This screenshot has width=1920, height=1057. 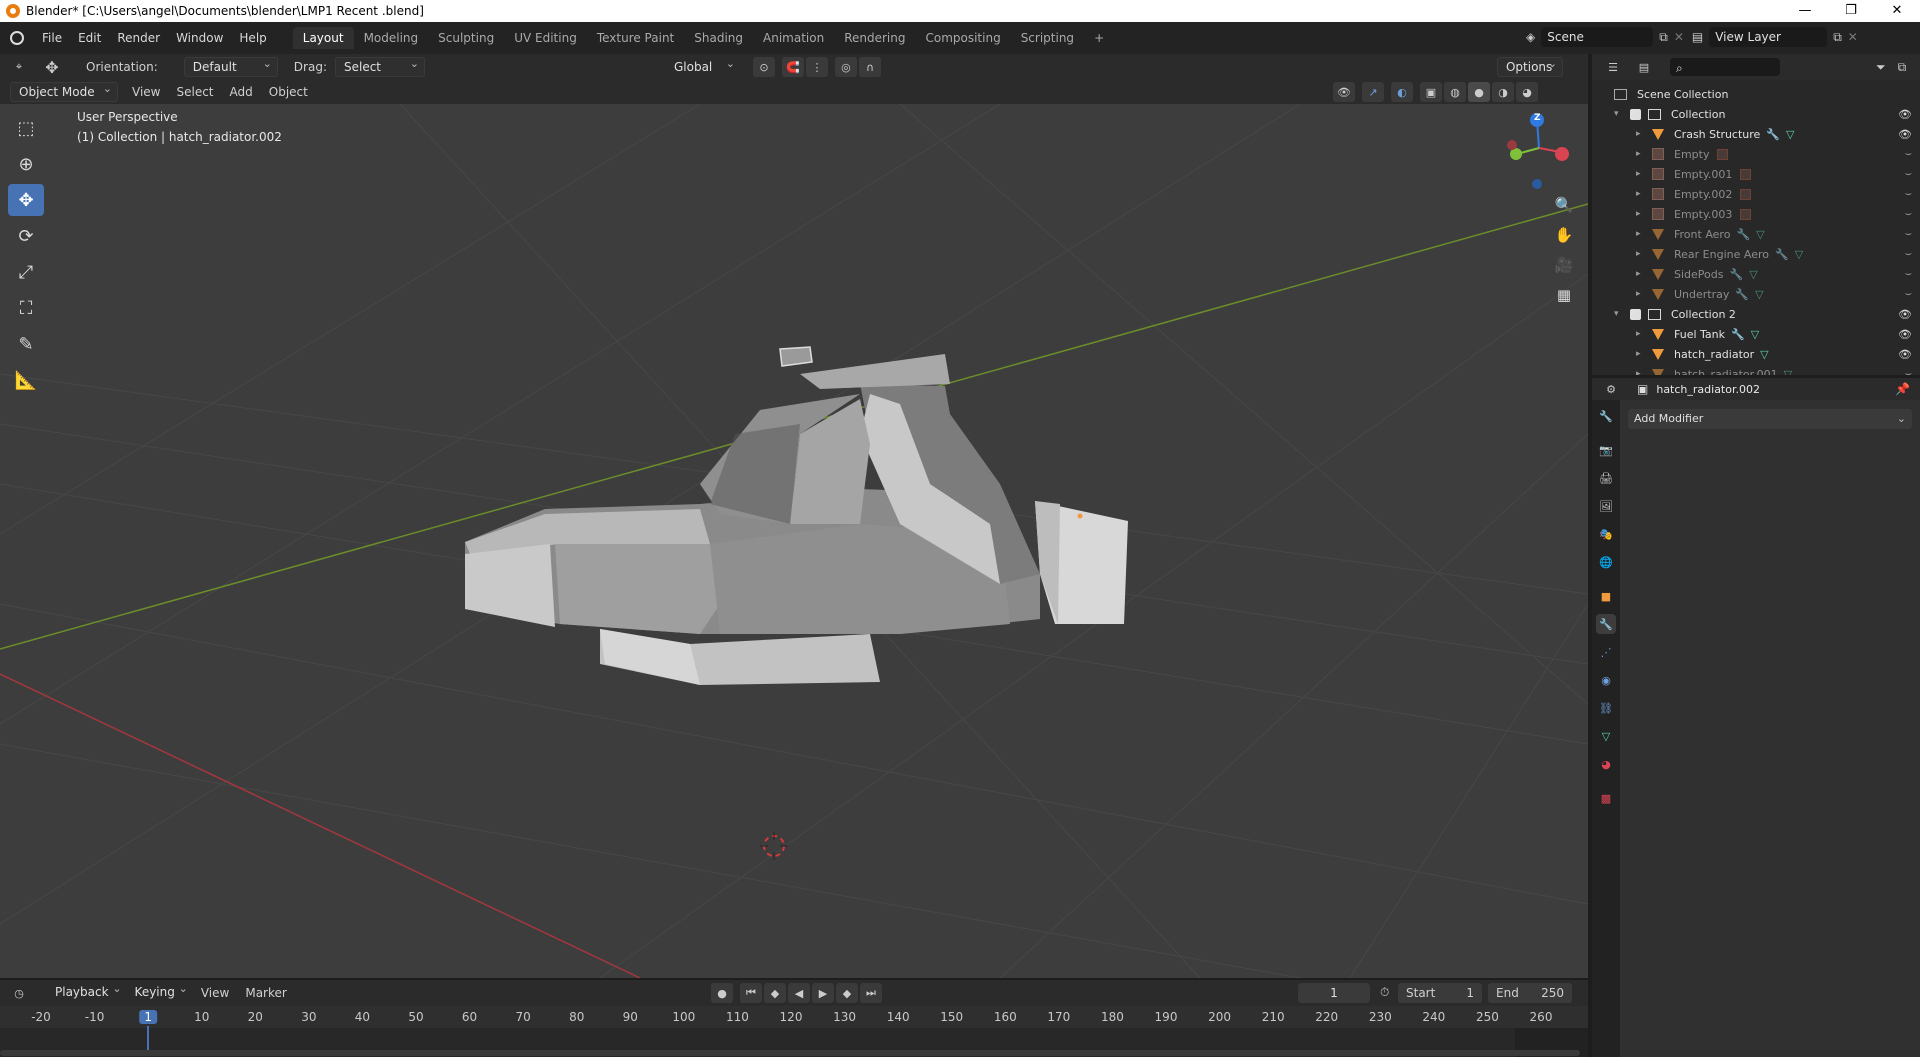 I want to click on maximize-button: ❐, so click(x=1851, y=11).